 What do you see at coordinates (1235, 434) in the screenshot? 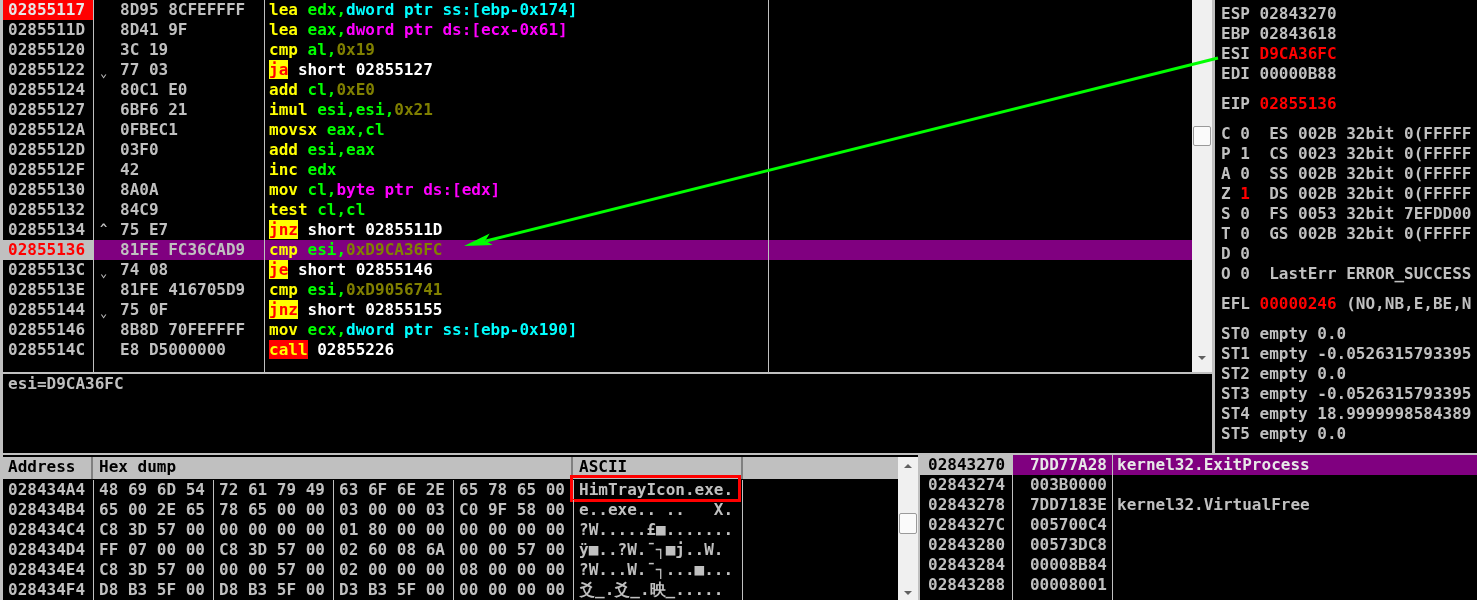
I see `fpu-register-name: ST5` at bounding box center [1235, 434].